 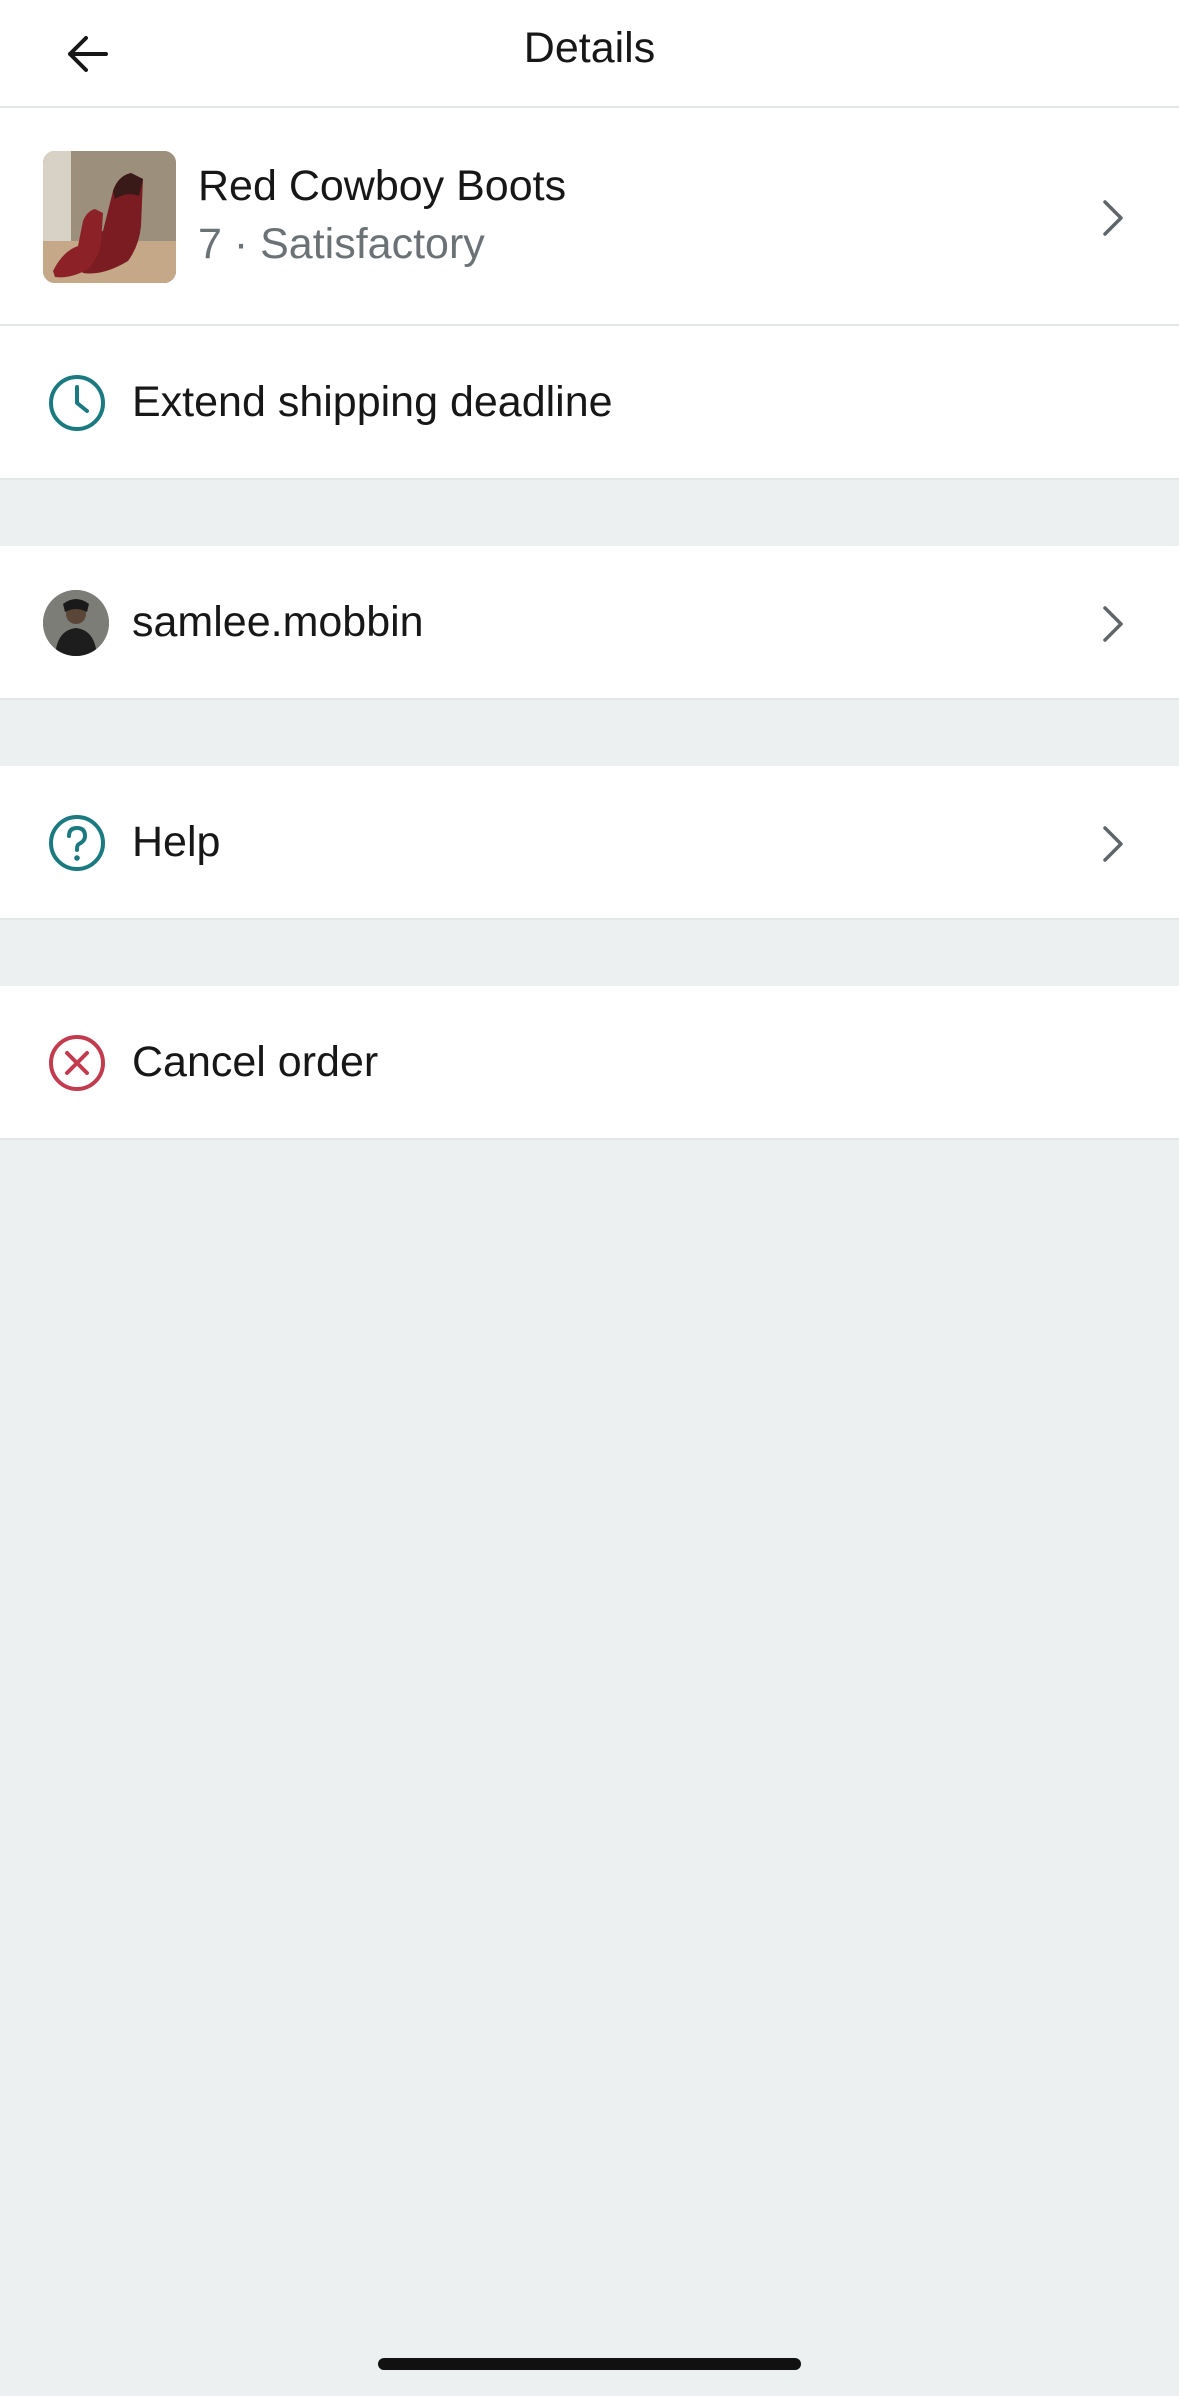 I want to click on question-circle-icon, so click(x=77, y=843).